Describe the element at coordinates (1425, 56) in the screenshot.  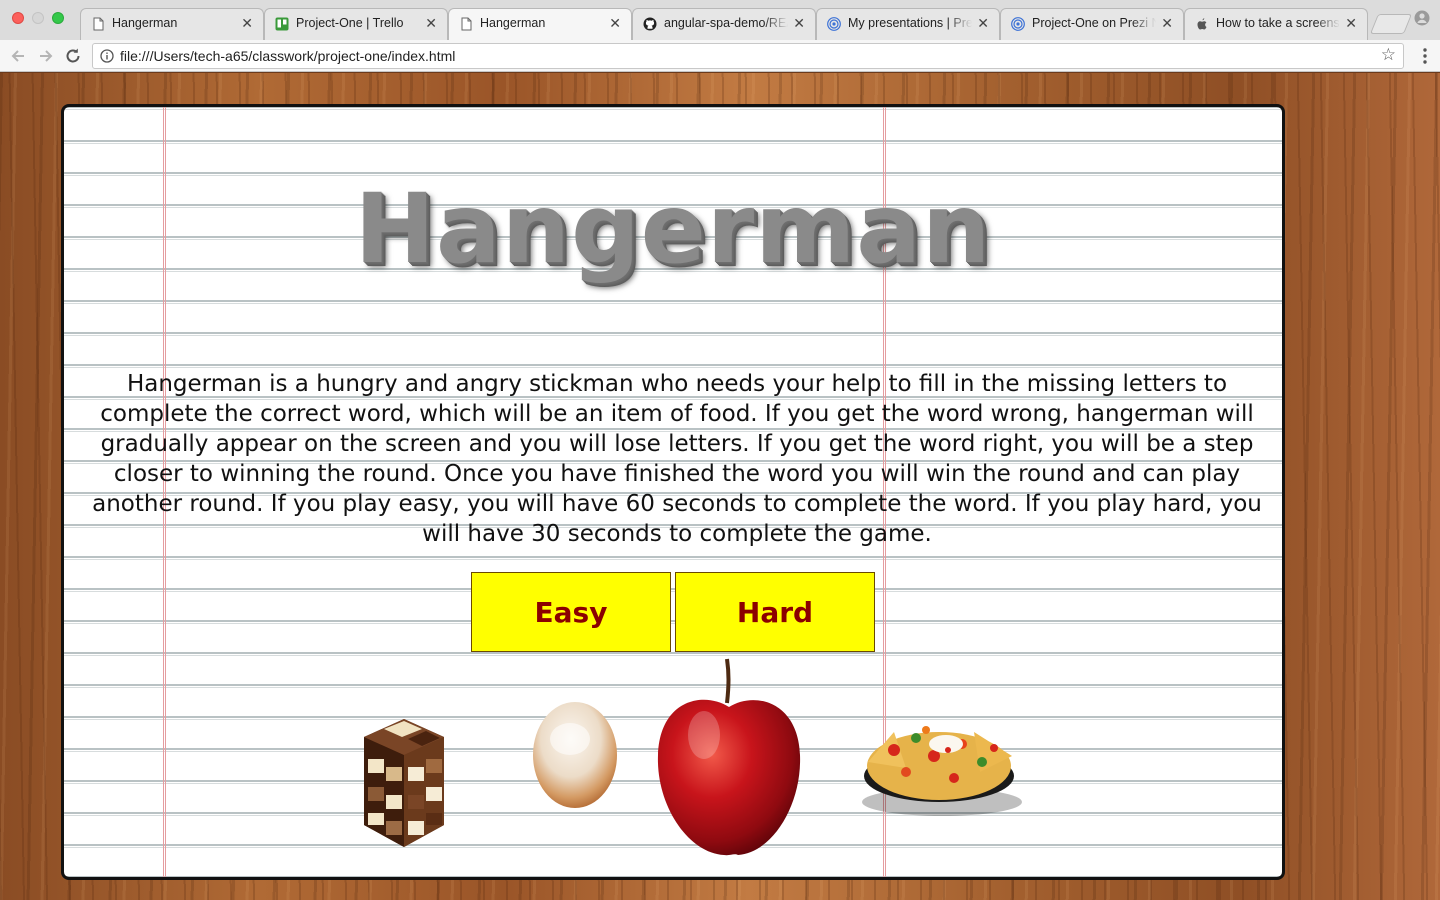
I see `menu-icon` at that location.